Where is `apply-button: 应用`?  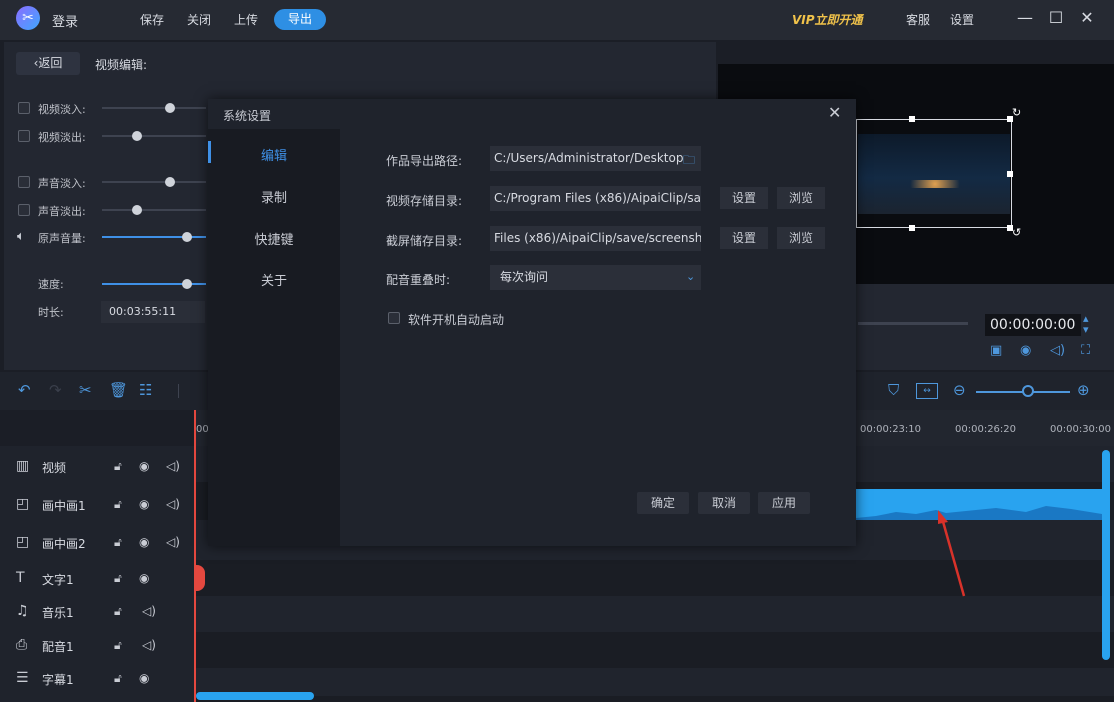 apply-button: 应用 is located at coordinates (784, 503).